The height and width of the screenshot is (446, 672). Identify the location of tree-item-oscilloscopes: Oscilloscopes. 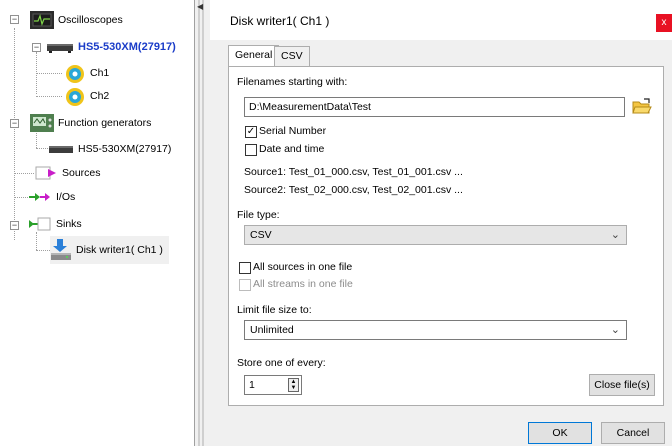
(76, 20).